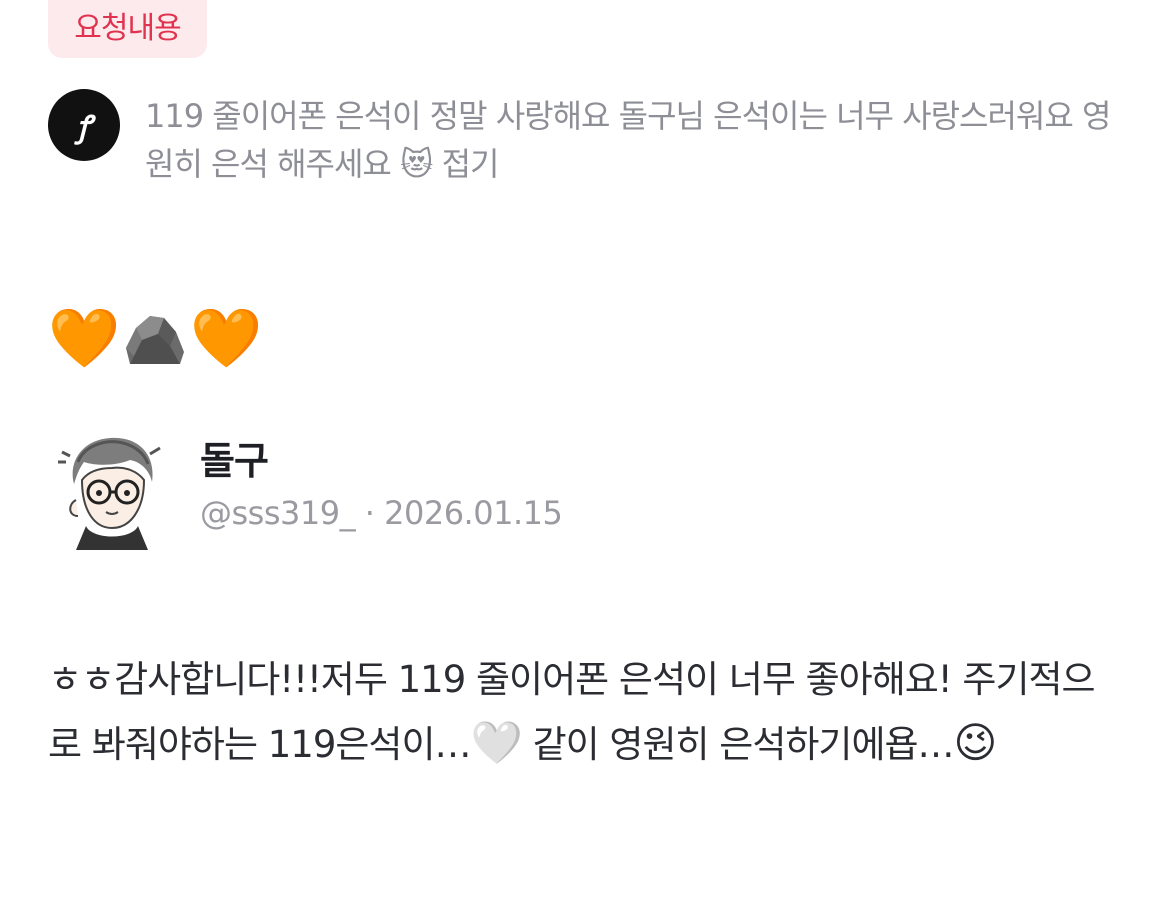 The height and width of the screenshot is (906, 1170). Describe the element at coordinates (234, 457) in the screenshot. I see `profile-name: 돌구` at that location.